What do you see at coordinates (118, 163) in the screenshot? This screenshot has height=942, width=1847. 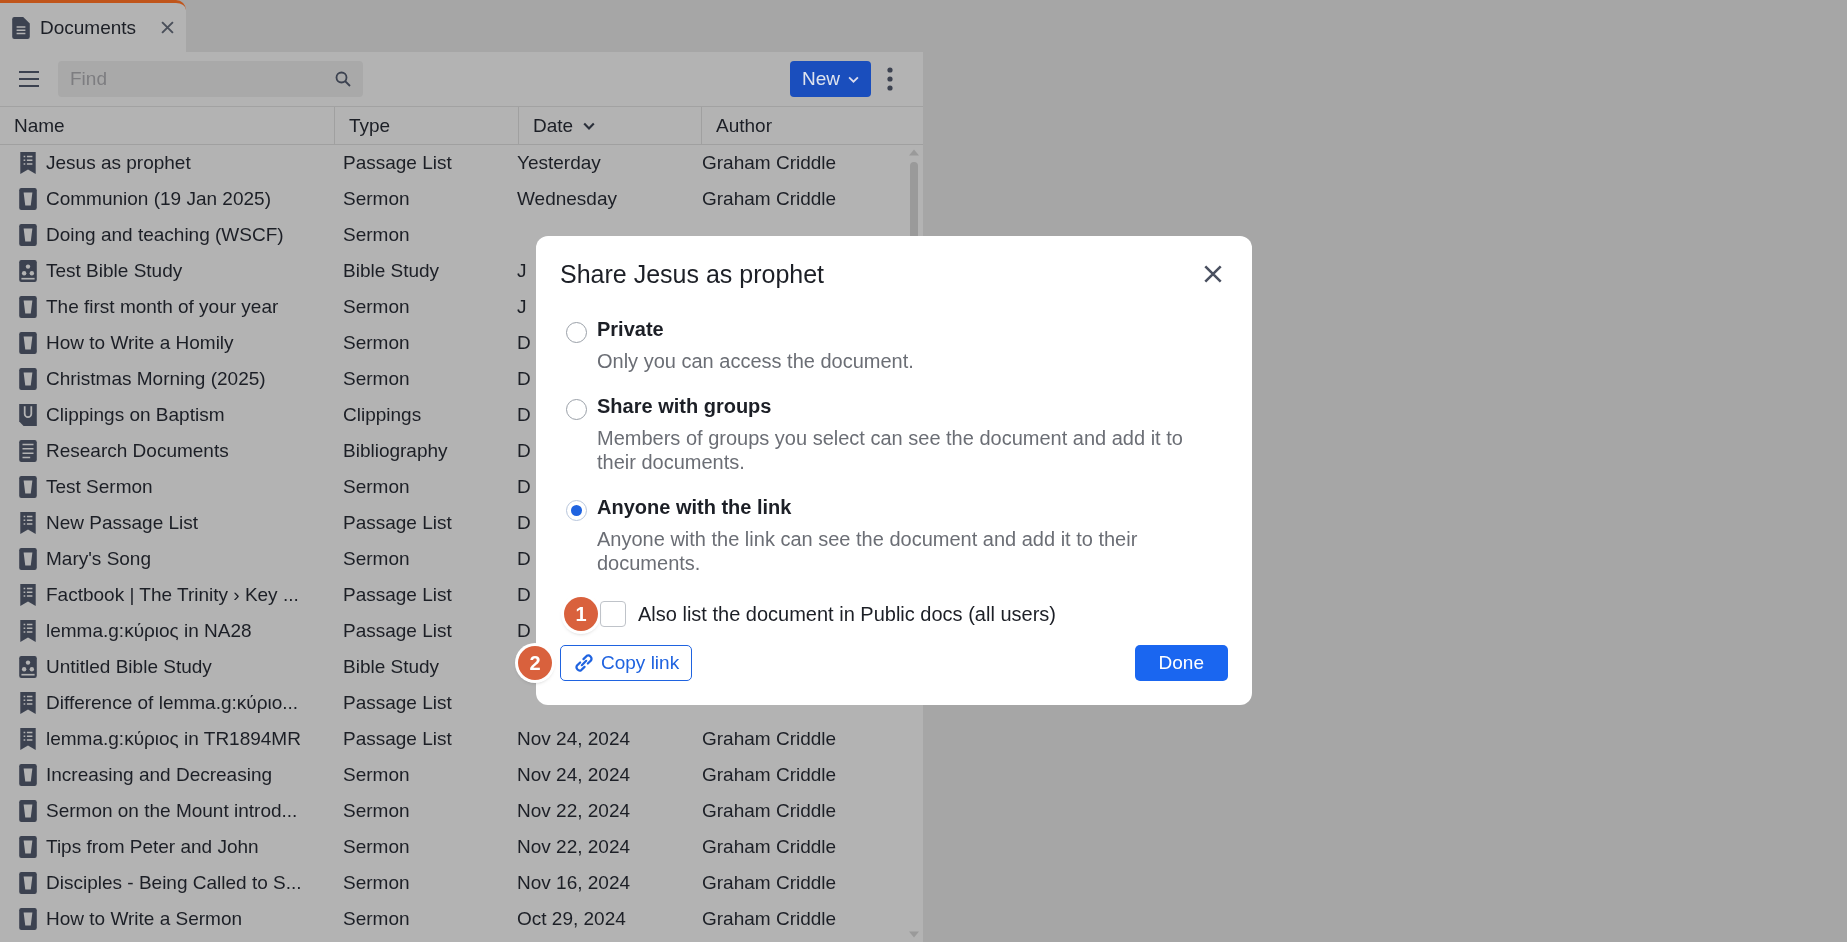 I see `document-name: Jesus as prophet` at bounding box center [118, 163].